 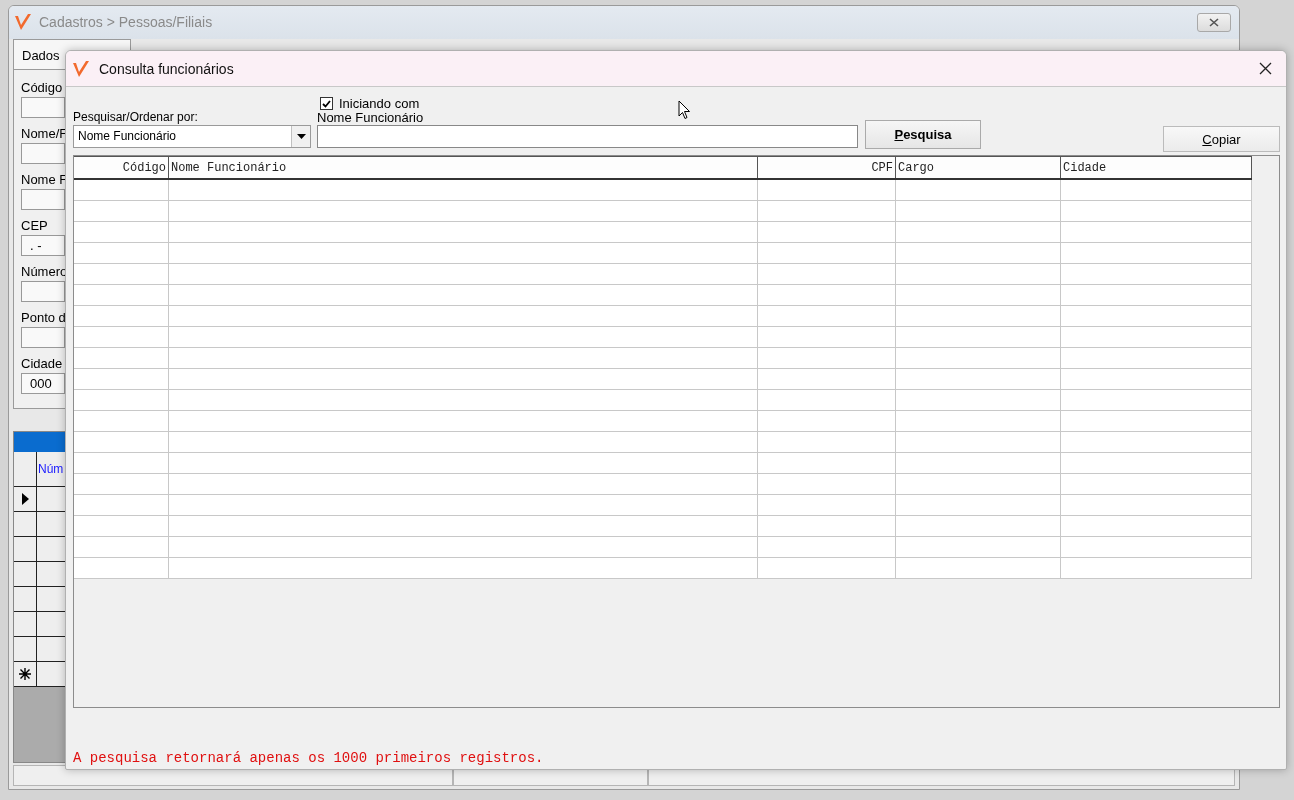 I want to click on field-label: Ponto d, so click(x=43, y=317).